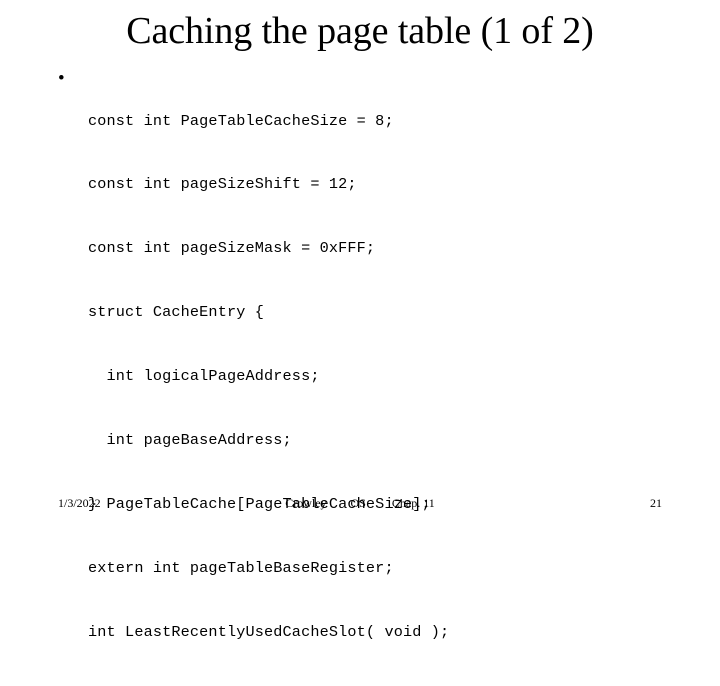 The image size is (720, 686). Describe the element at coordinates (269, 631) in the screenshot. I see `code-line: int LeastRecentlyUsedCacheSlot( void );` at that location.